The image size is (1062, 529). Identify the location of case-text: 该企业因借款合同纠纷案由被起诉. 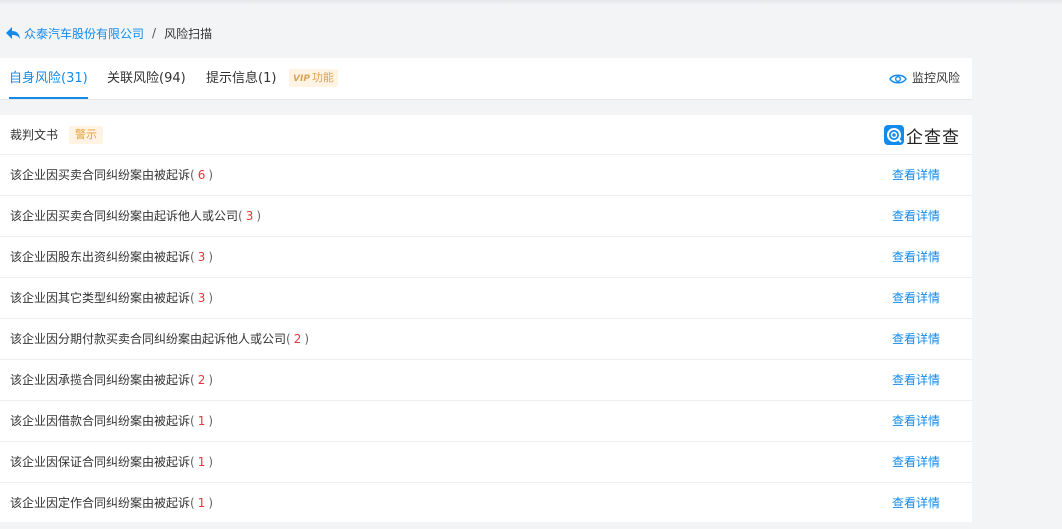
(100, 421).